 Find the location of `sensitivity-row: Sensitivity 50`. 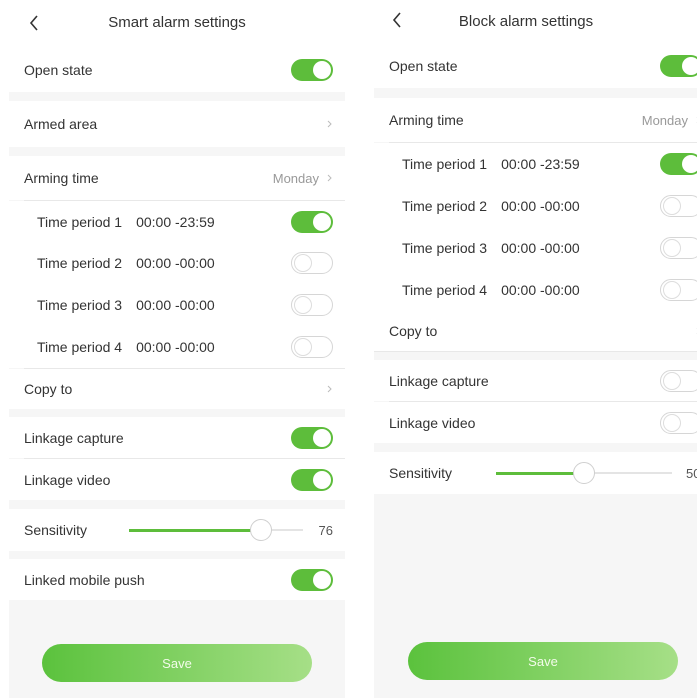

sensitivity-row: Sensitivity 50 is located at coordinates (535, 473).